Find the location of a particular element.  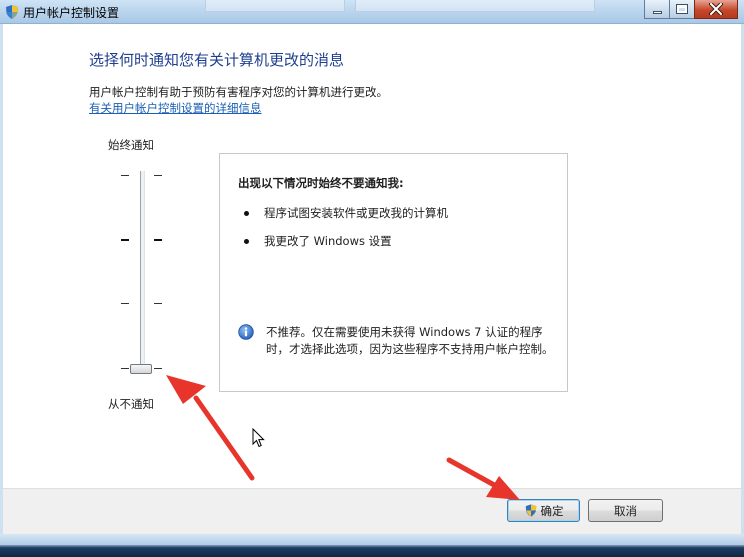

window-frame-left is located at coordinates (1, 279).